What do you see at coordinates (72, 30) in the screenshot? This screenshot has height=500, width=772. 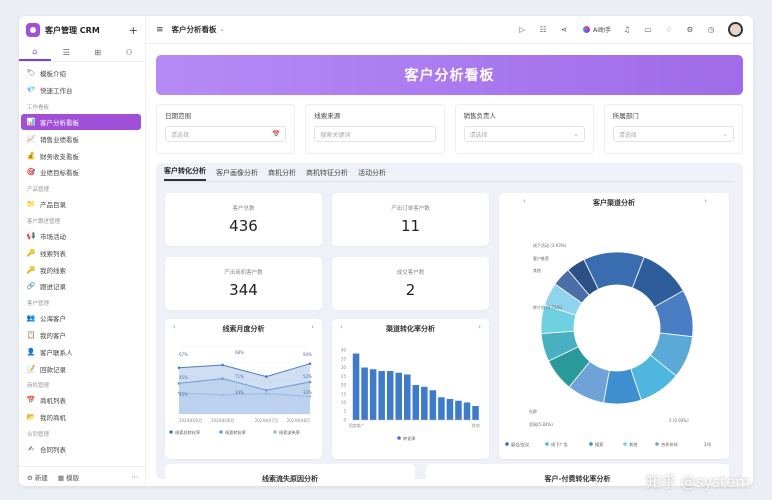 I see `app-name: 客户管理 CRM` at bounding box center [72, 30].